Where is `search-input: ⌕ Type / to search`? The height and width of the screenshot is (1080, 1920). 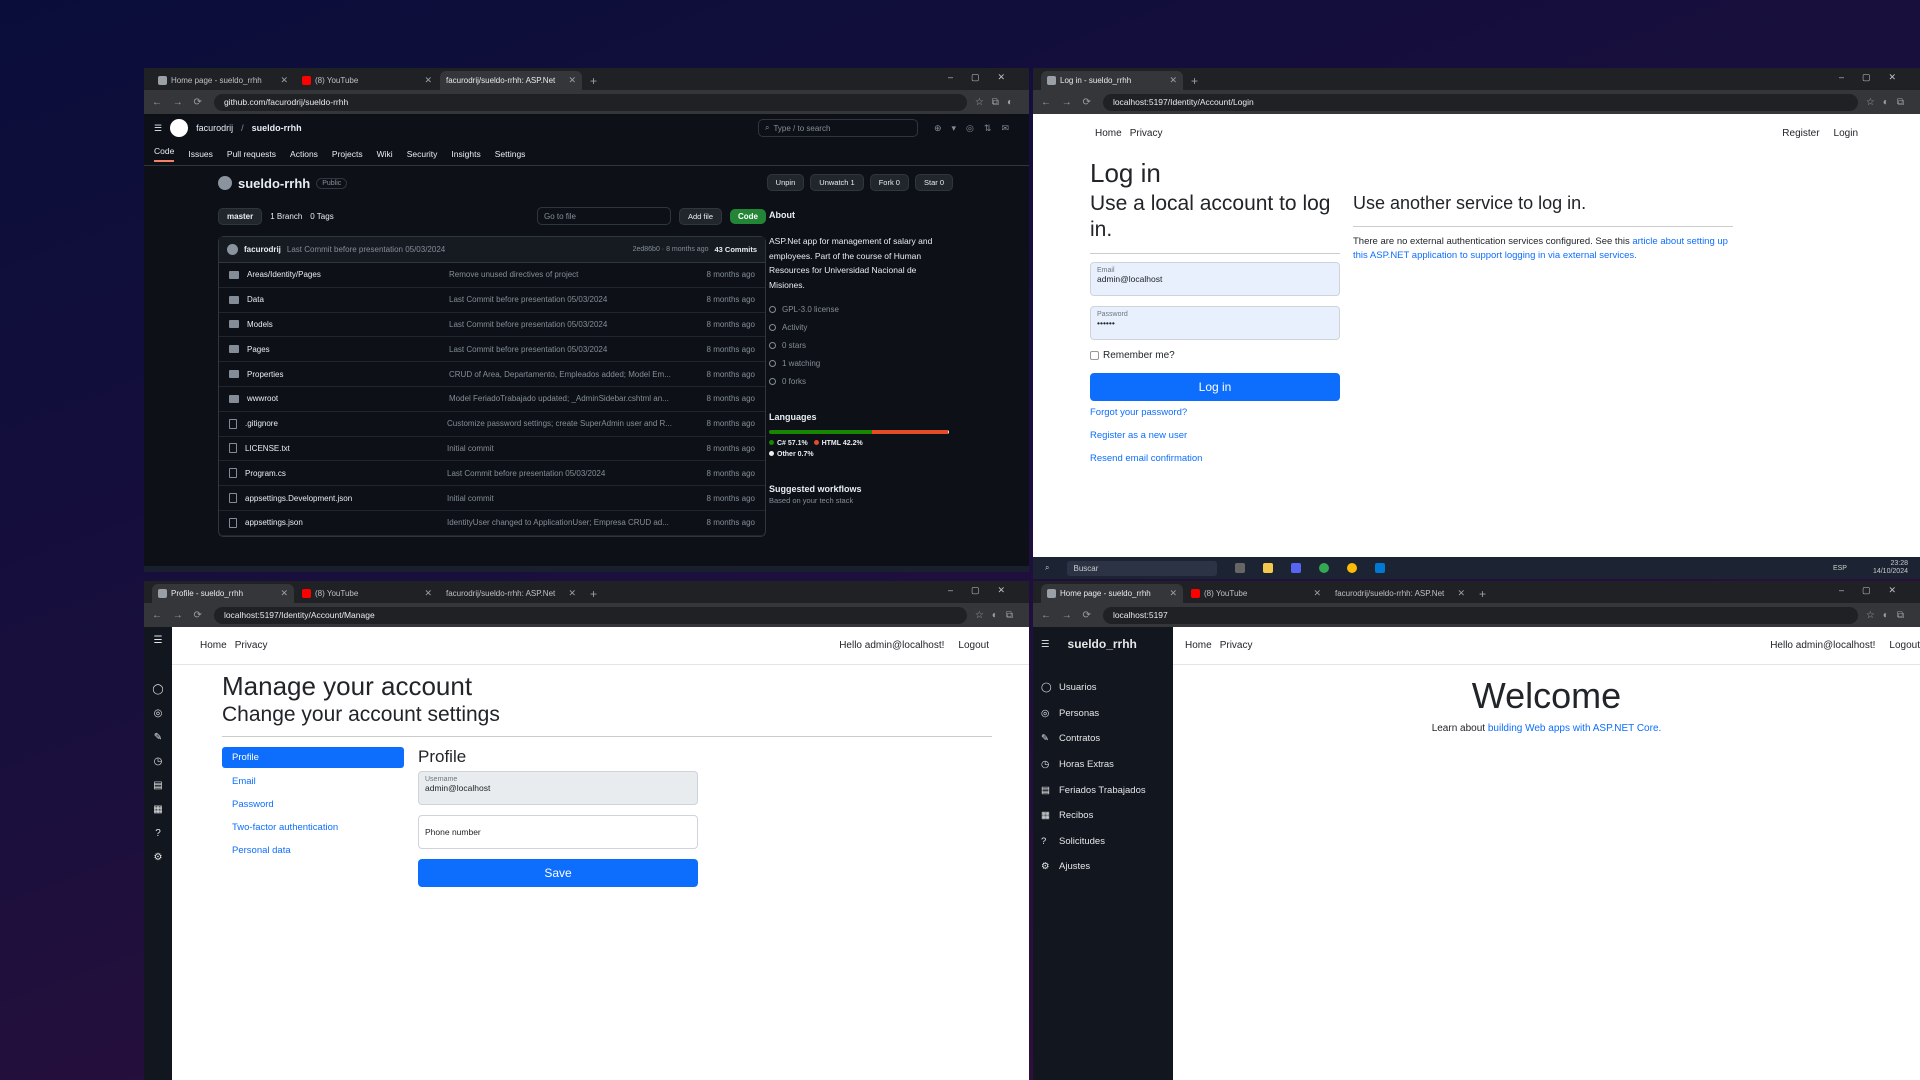 search-input: ⌕ Type / to search is located at coordinates (838, 128).